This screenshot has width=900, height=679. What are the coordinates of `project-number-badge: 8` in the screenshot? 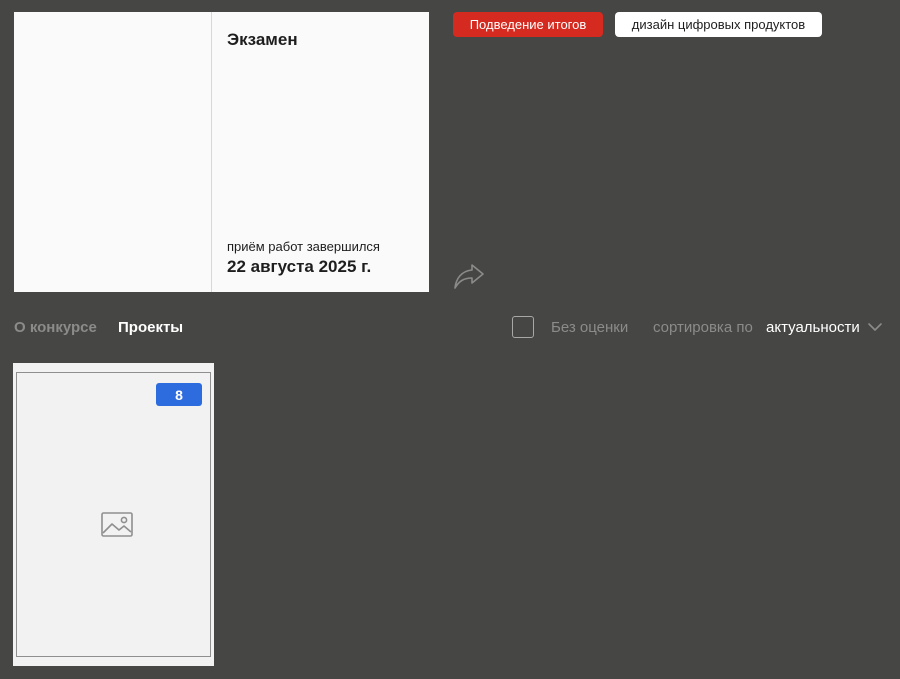 It's located at (179, 394).